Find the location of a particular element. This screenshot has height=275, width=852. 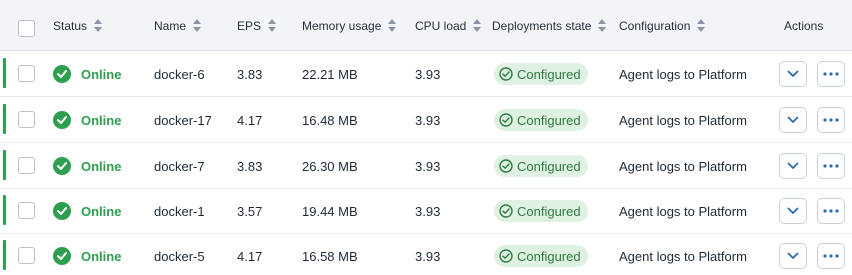

name-cell: docker-7 is located at coordinates (179, 166).